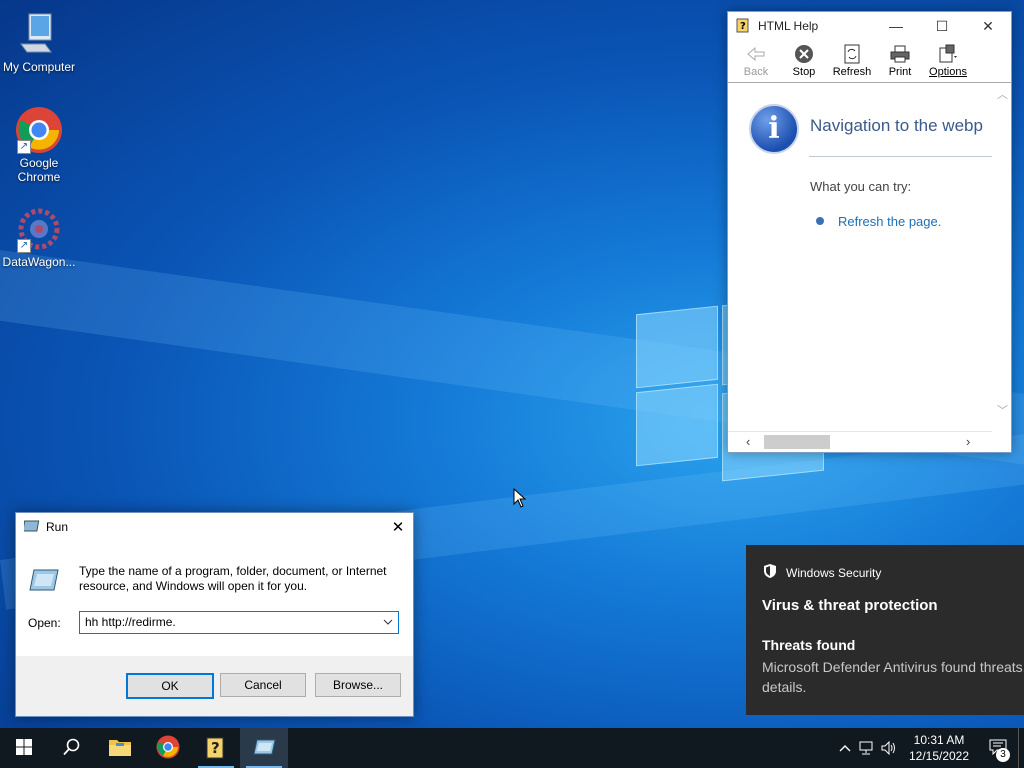 This screenshot has width=1024, height=768. I want to click on printer-icon, so click(900, 54).